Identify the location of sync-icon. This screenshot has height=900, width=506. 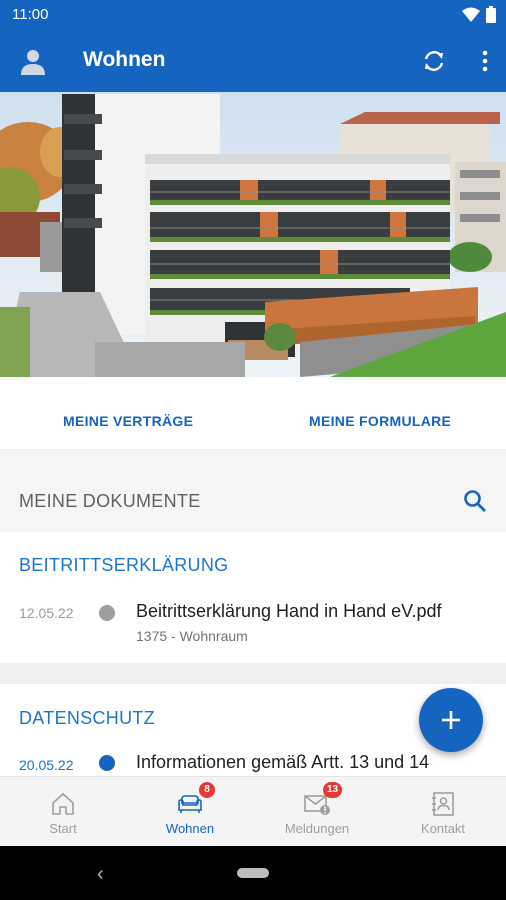
(434, 61).